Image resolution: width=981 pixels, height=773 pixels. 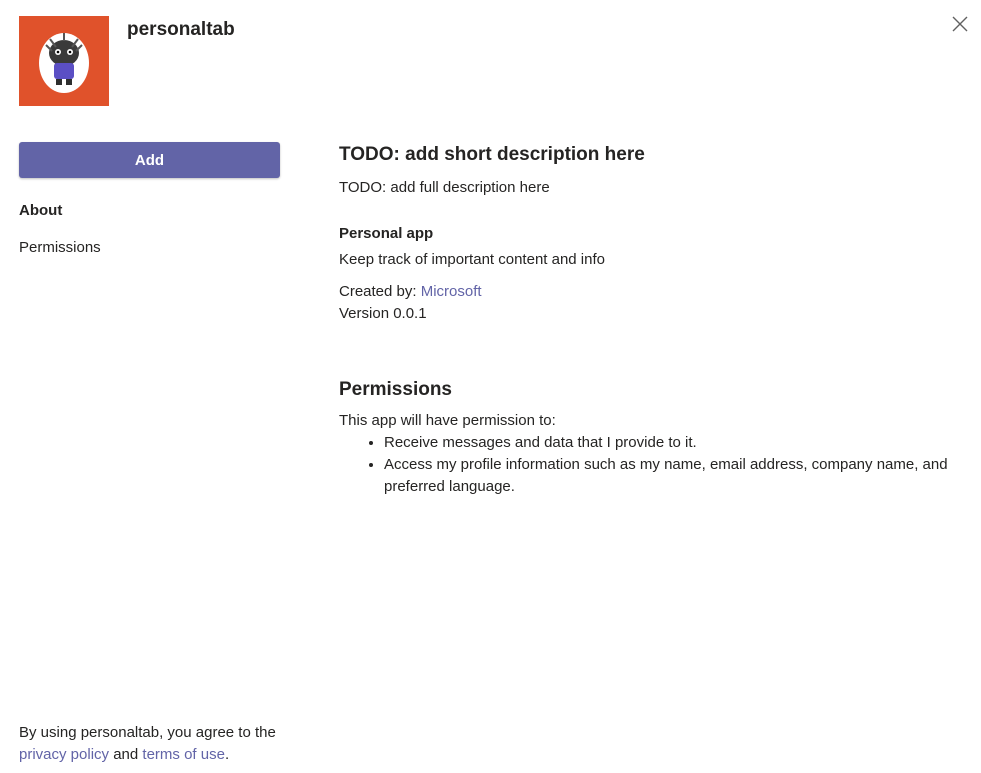 I want to click on app-title: personaltab, so click(x=181, y=29).